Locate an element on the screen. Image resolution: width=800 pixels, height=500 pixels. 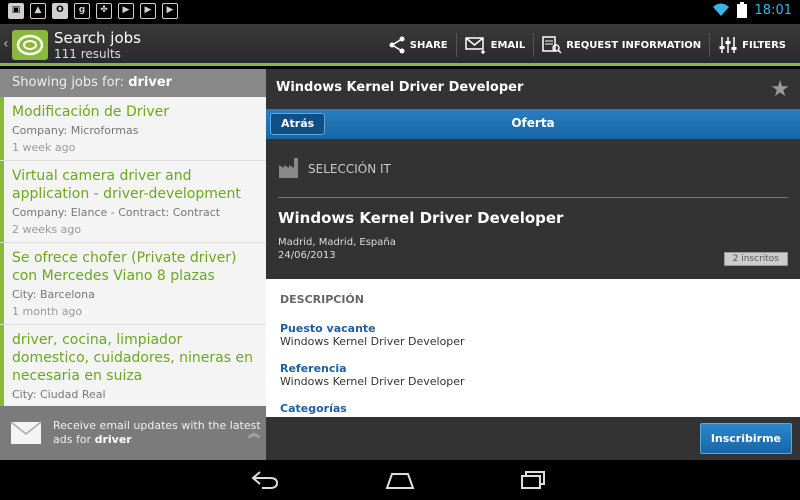
recents-nav-icon is located at coordinates (533, 480).